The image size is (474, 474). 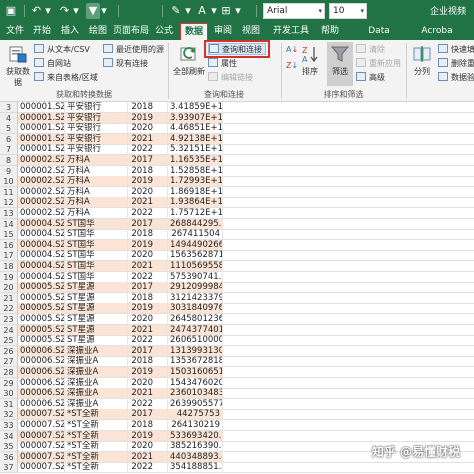 I want to click on cell-company-name: 深振业A, so click(x=96, y=362).